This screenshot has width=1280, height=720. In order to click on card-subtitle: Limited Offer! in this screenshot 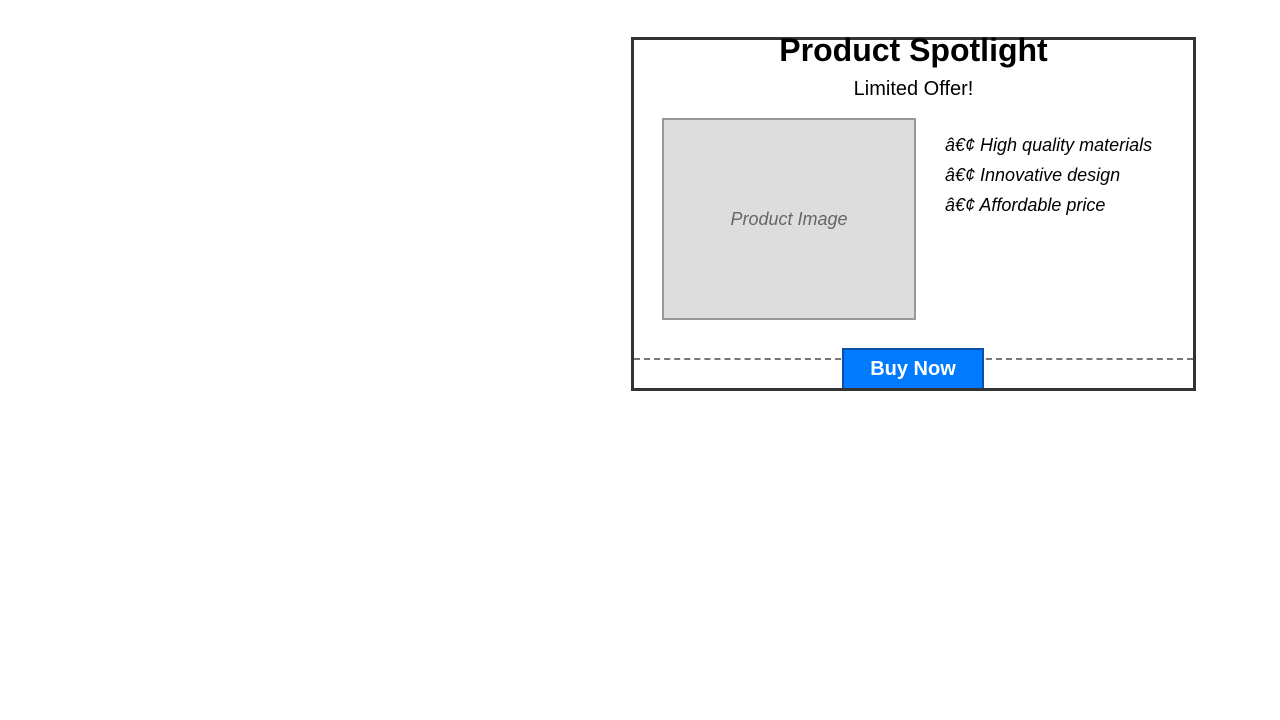, I will do `click(913, 89)`.